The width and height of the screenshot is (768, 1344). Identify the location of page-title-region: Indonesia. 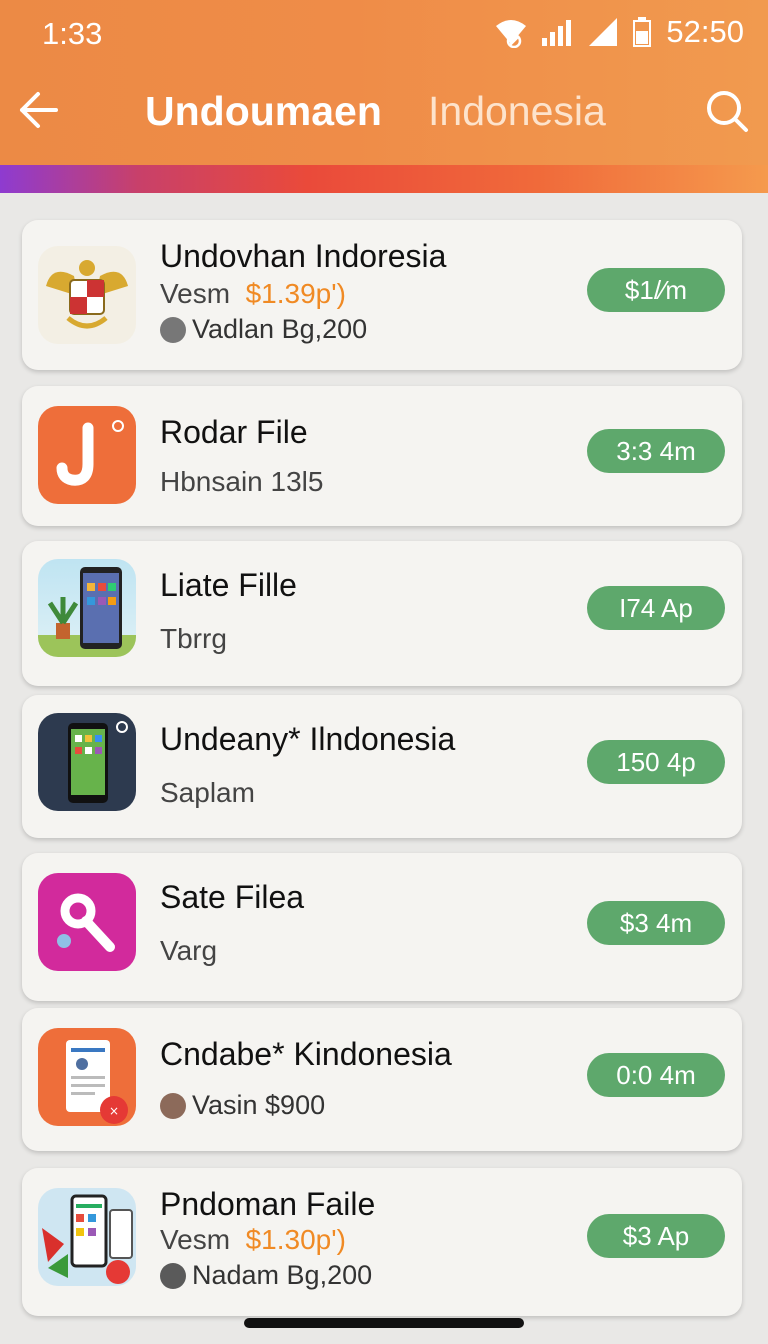
(517, 111).